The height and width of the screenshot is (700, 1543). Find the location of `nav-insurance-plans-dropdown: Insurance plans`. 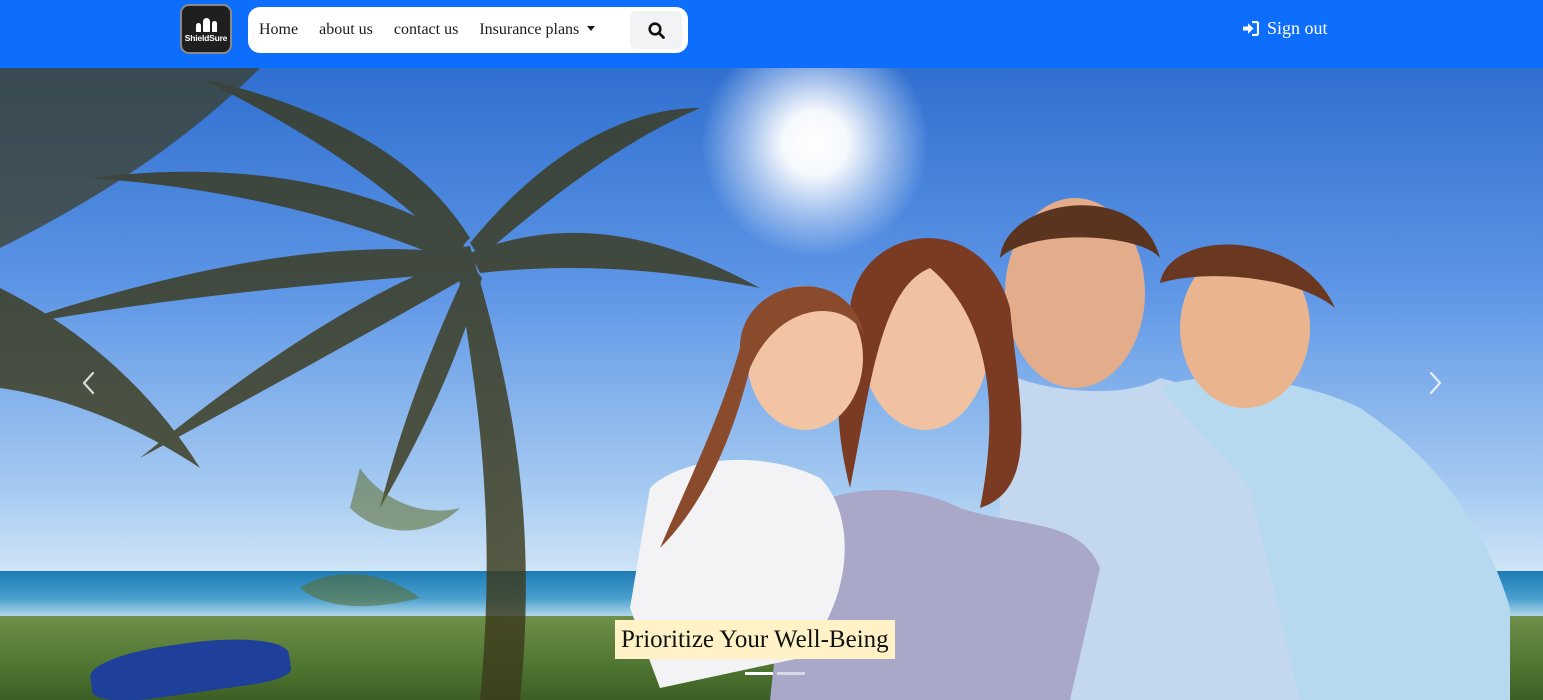

nav-insurance-plans-dropdown: Insurance plans is located at coordinates (537, 30).